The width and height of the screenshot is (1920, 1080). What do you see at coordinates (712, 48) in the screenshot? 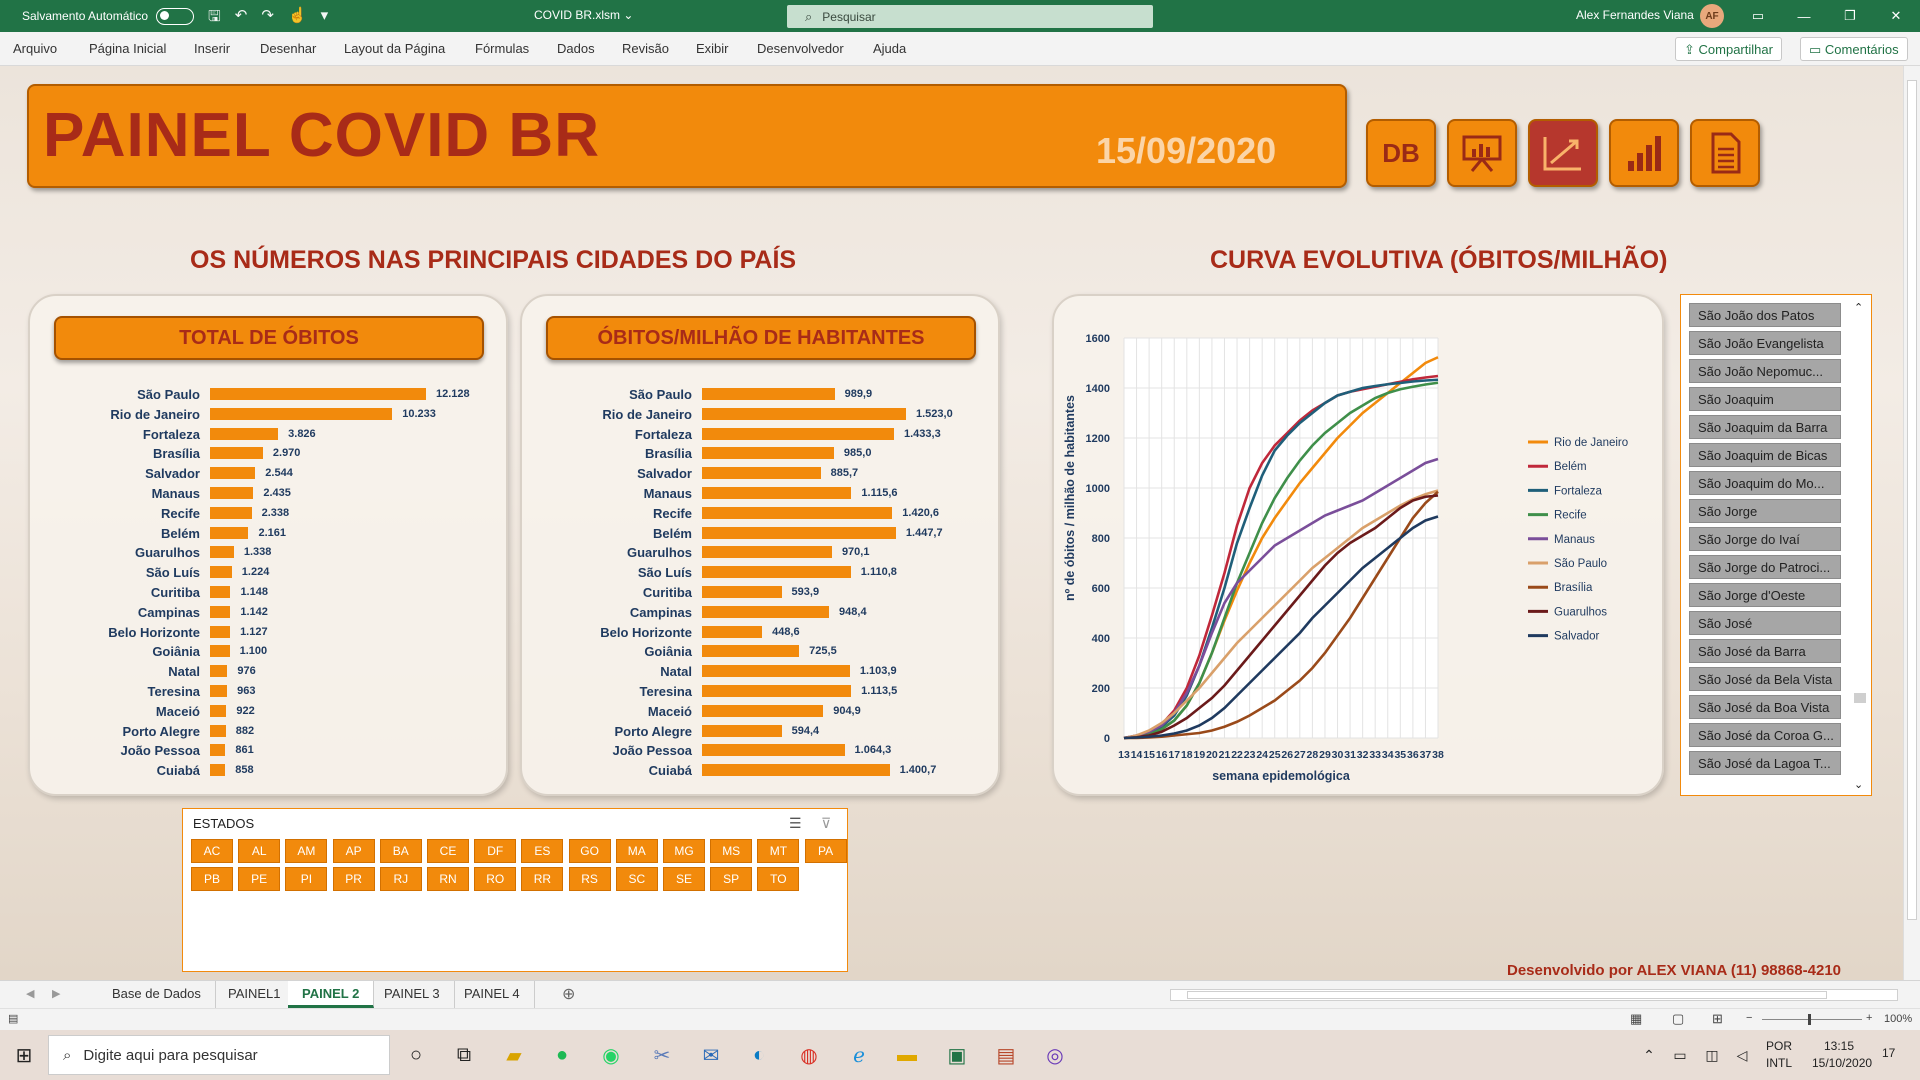
I see `menu-exibir: Exibir` at bounding box center [712, 48].